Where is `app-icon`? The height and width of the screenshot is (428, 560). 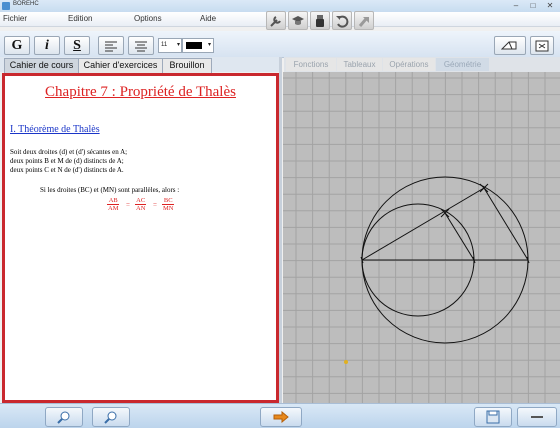
app-icon is located at coordinates (6, 6).